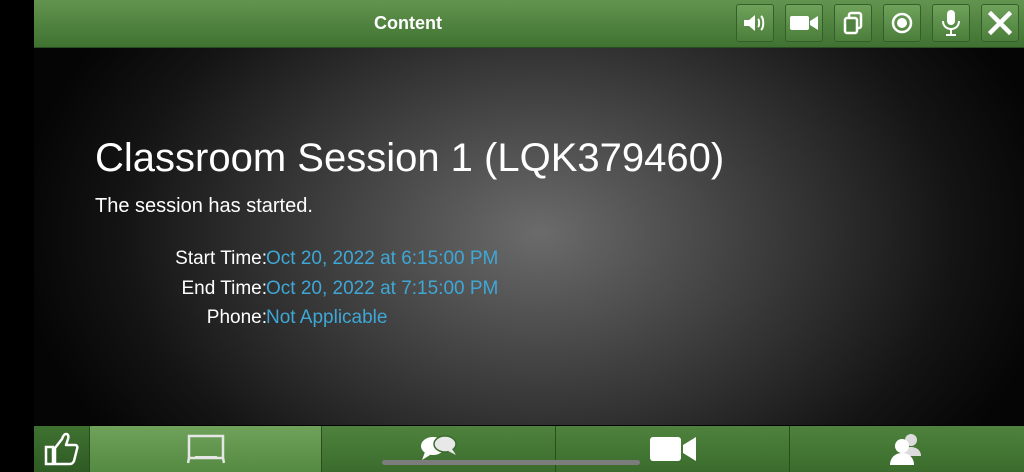 The image size is (1024, 472). I want to click on close-button, so click(1000, 23).